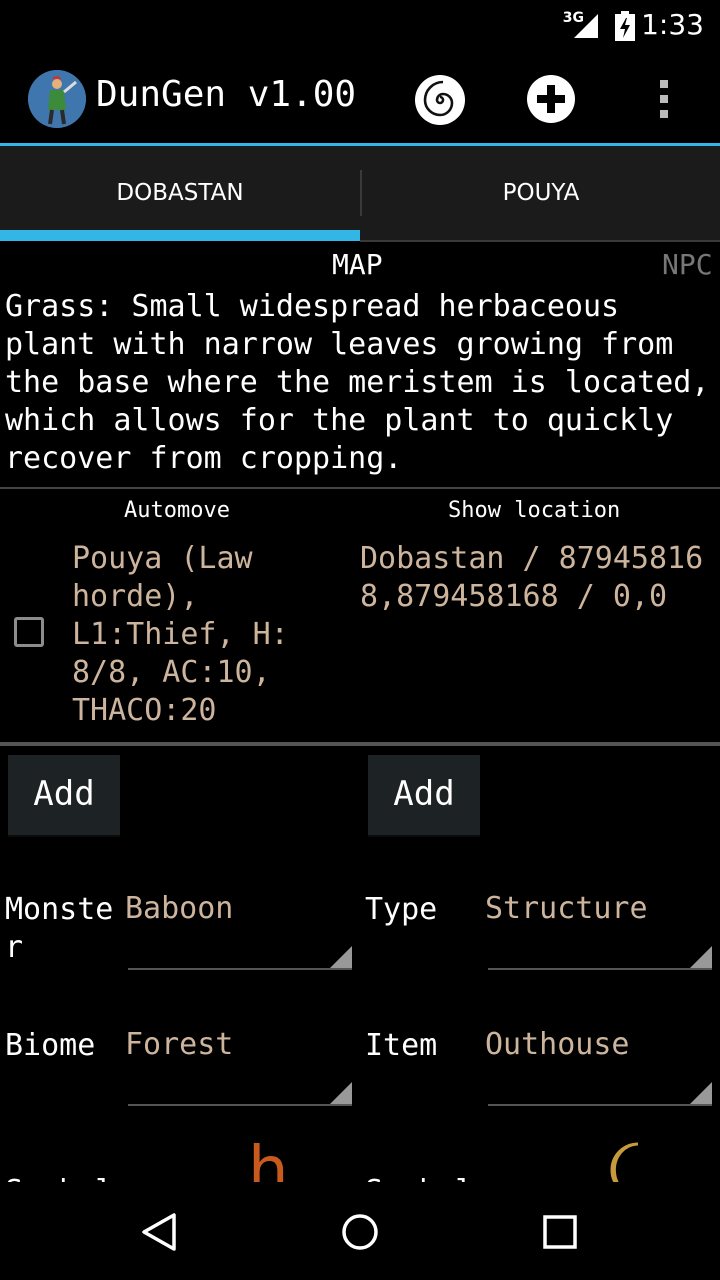 This screenshot has height=1280, width=720. Describe the element at coordinates (540, 241) in the screenshot. I see `tab-bottom-line` at that location.